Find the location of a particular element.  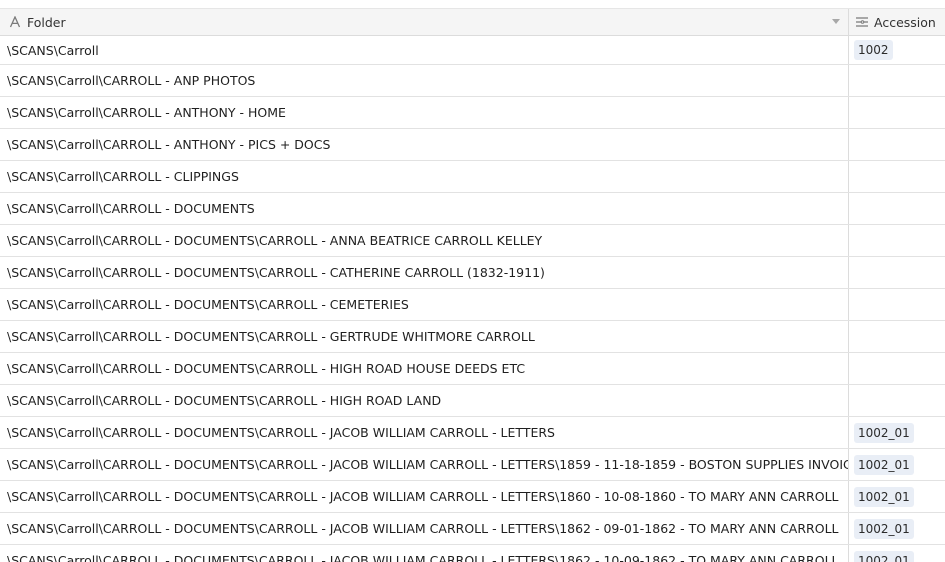

folder-cell: \SCANS\Carroll is located at coordinates (424, 50).